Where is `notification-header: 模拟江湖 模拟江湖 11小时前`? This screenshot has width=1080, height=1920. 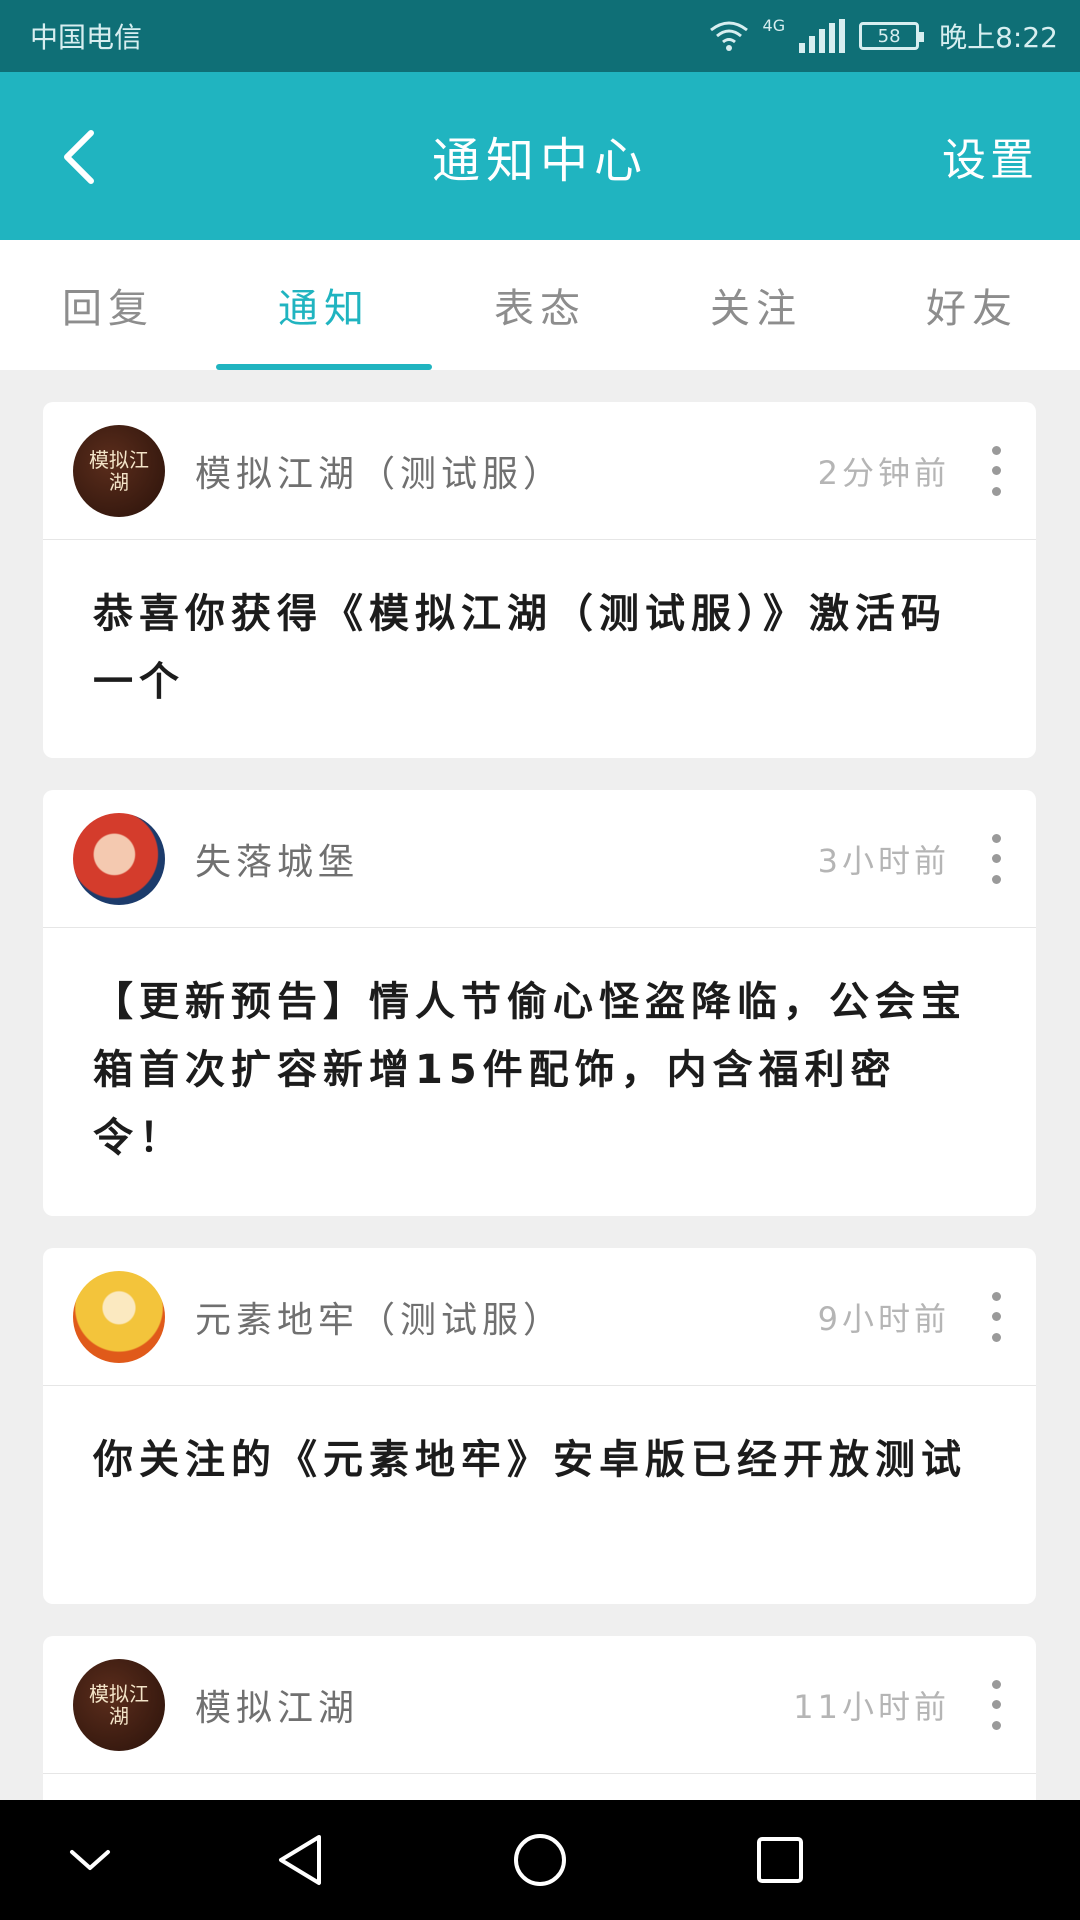 notification-header: 模拟江湖 模拟江湖 11小时前 is located at coordinates (539, 1705).